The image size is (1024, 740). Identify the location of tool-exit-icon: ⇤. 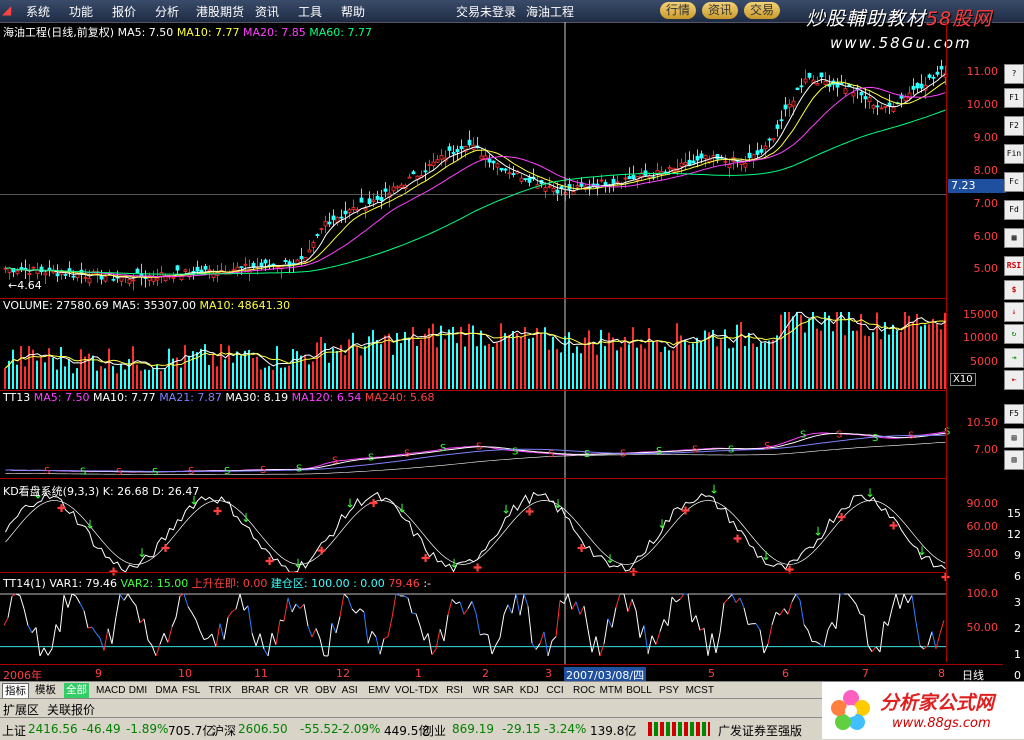
(1014, 380).